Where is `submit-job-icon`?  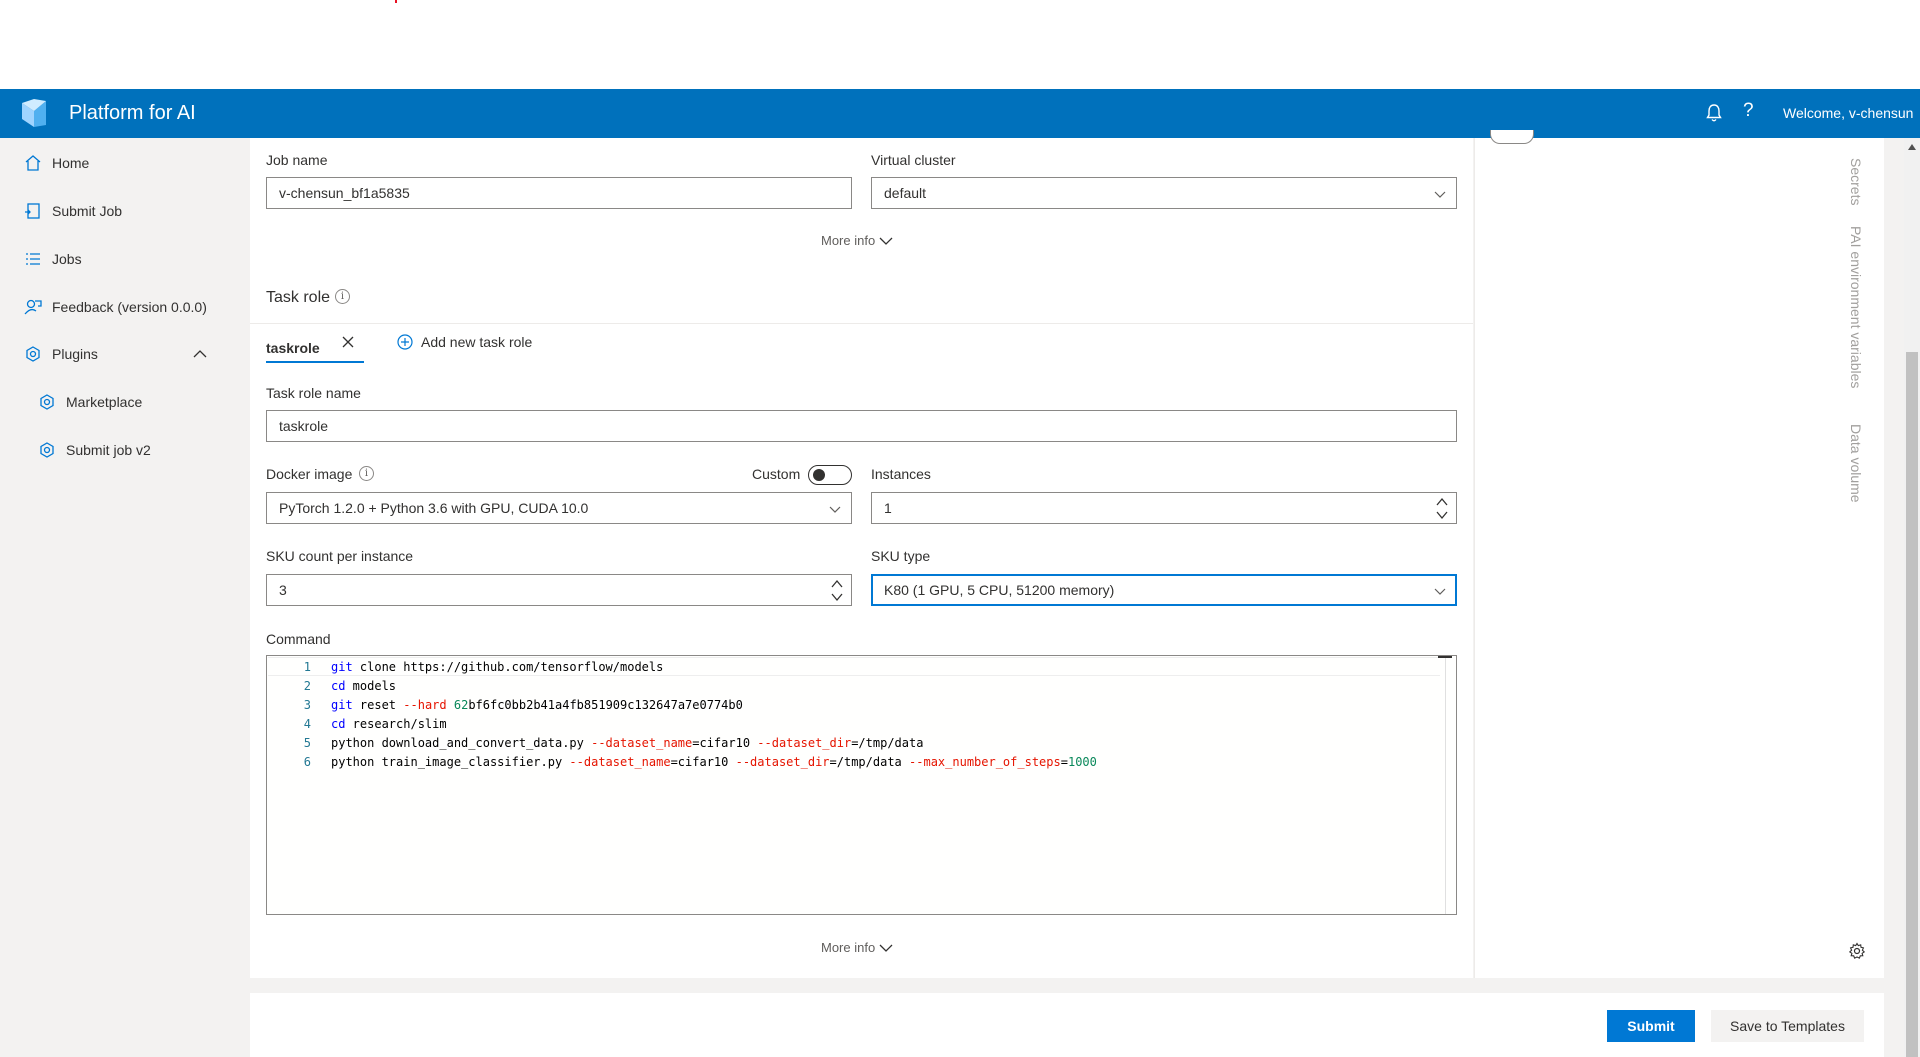
submit-job-icon is located at coordinates (32, 211).